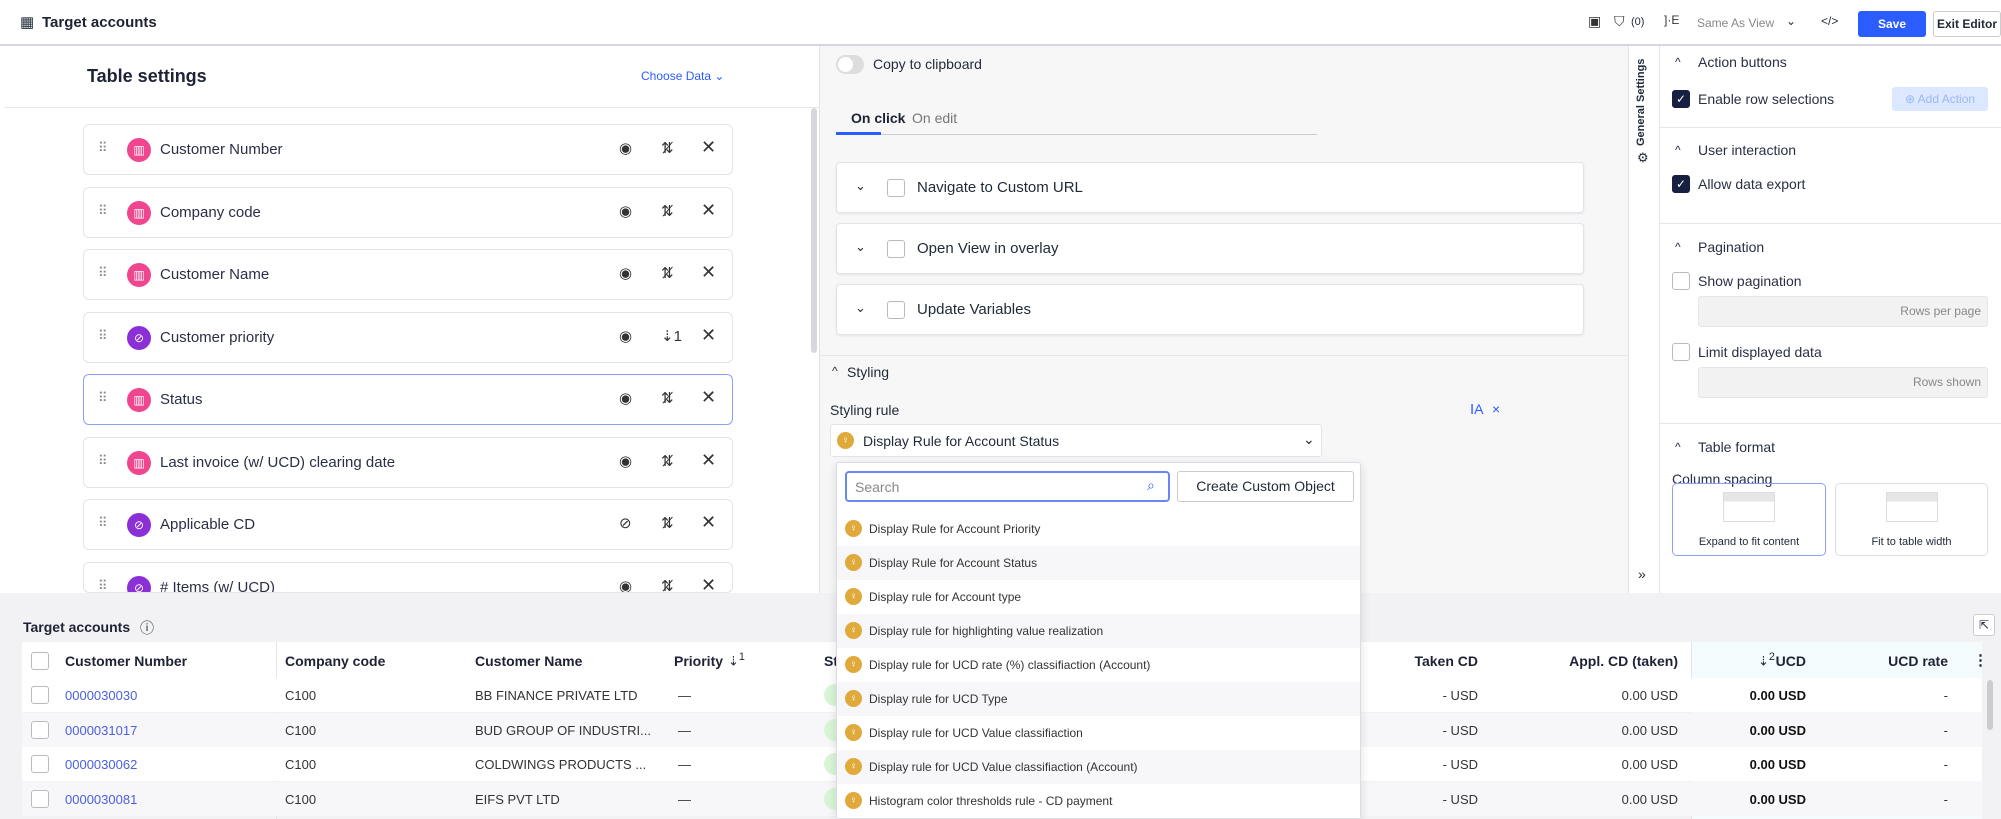  I want to click on table-scrollbar, so click(1990, 705).